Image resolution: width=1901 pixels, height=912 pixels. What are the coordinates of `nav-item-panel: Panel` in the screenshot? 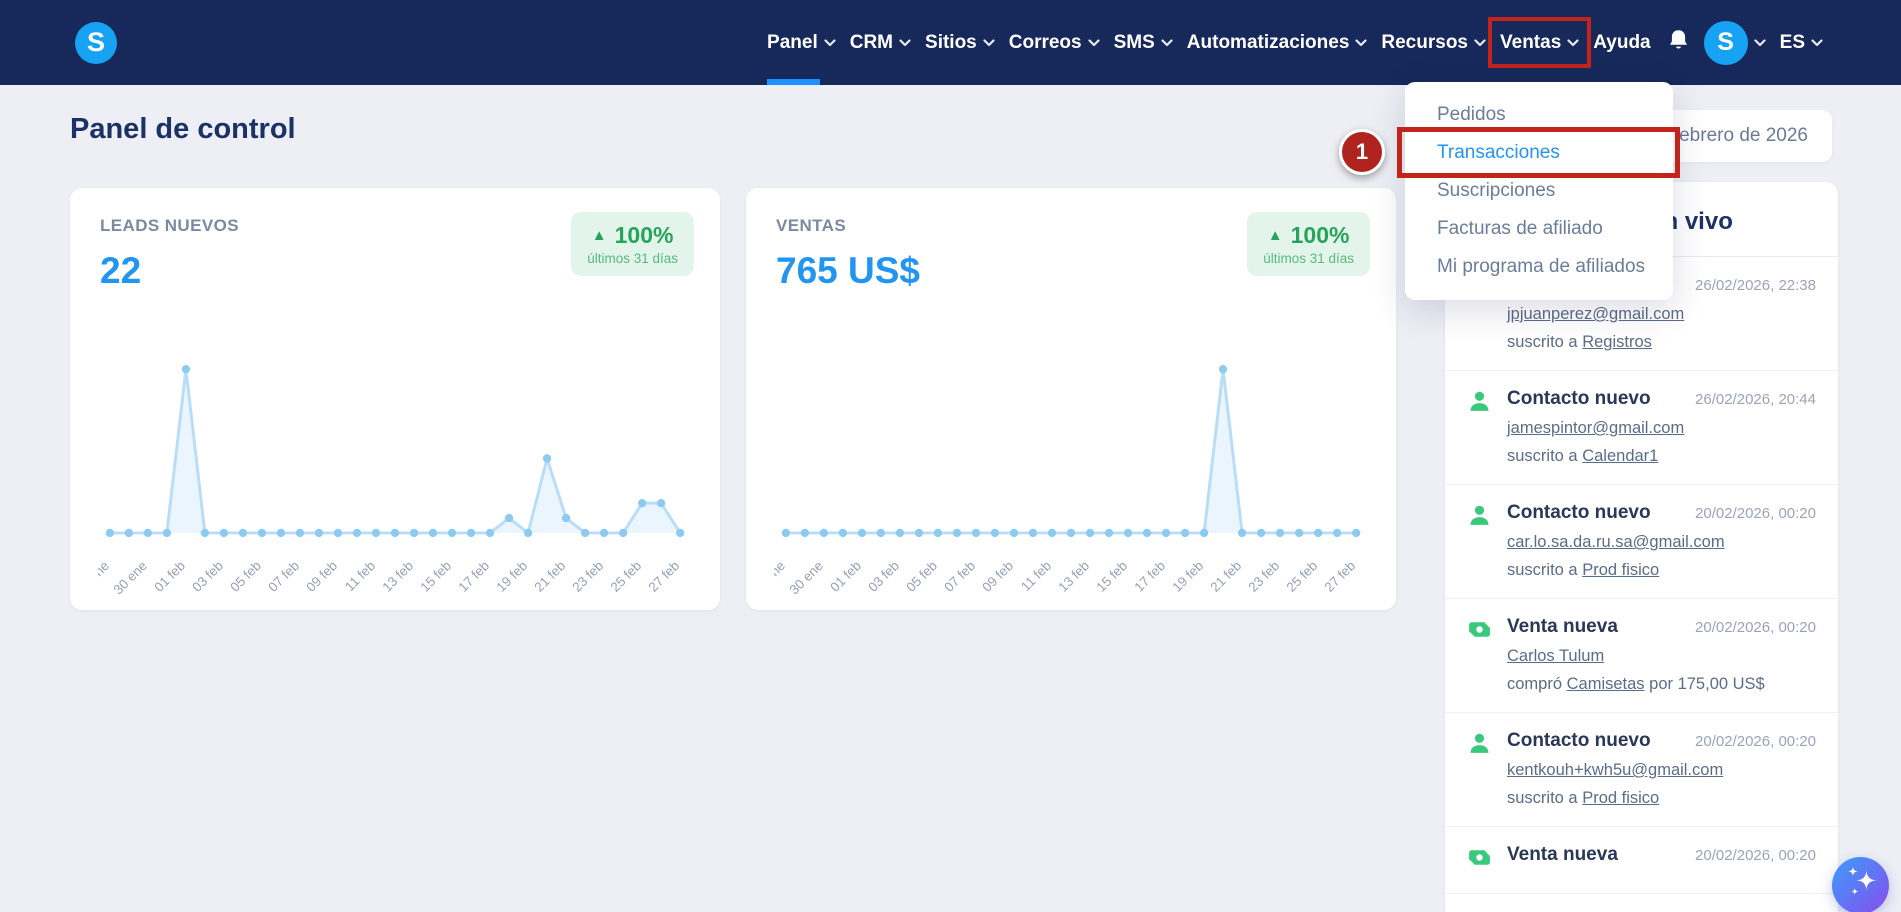 It's located at (801, 42).